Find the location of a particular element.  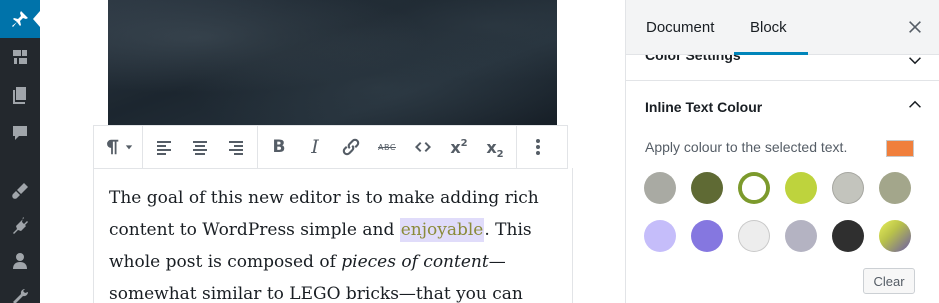

superscript-small: 2 is located at coordinates (464, 143).